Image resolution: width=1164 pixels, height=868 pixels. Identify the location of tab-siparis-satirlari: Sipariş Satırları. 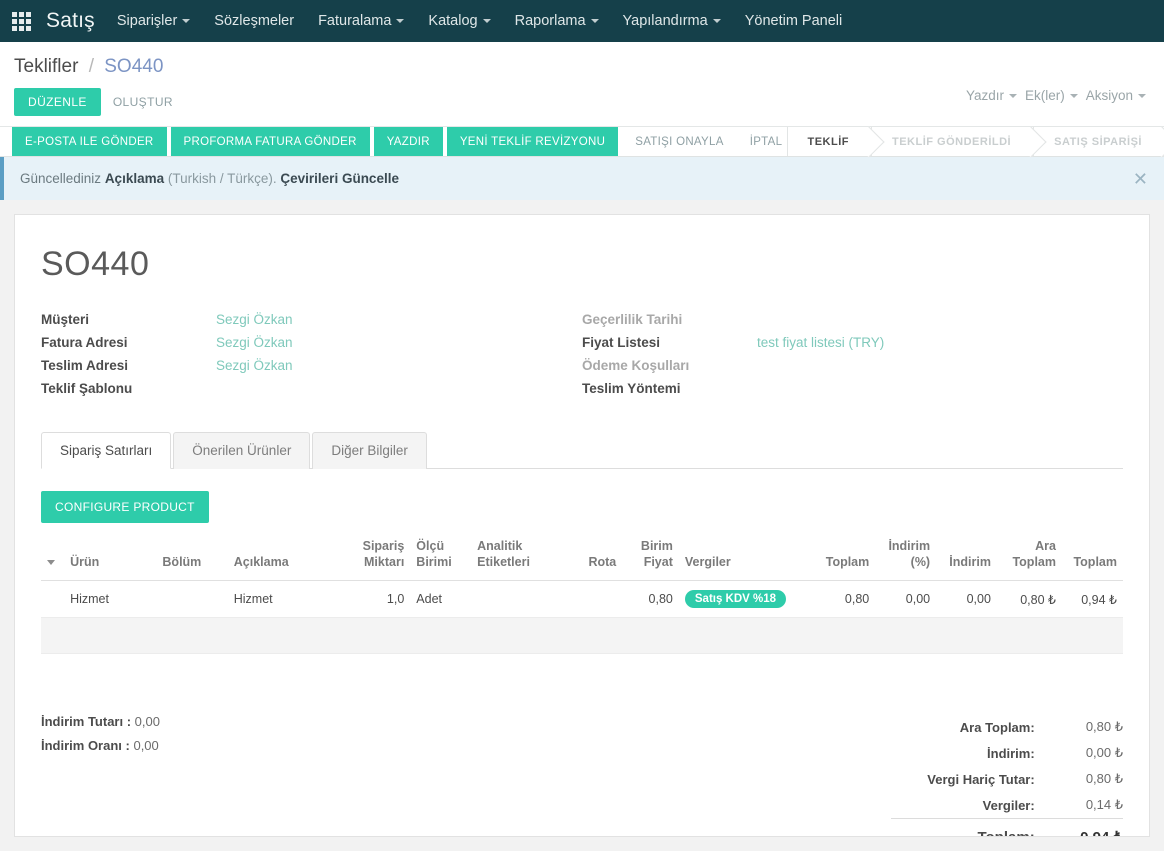
(106, 450).